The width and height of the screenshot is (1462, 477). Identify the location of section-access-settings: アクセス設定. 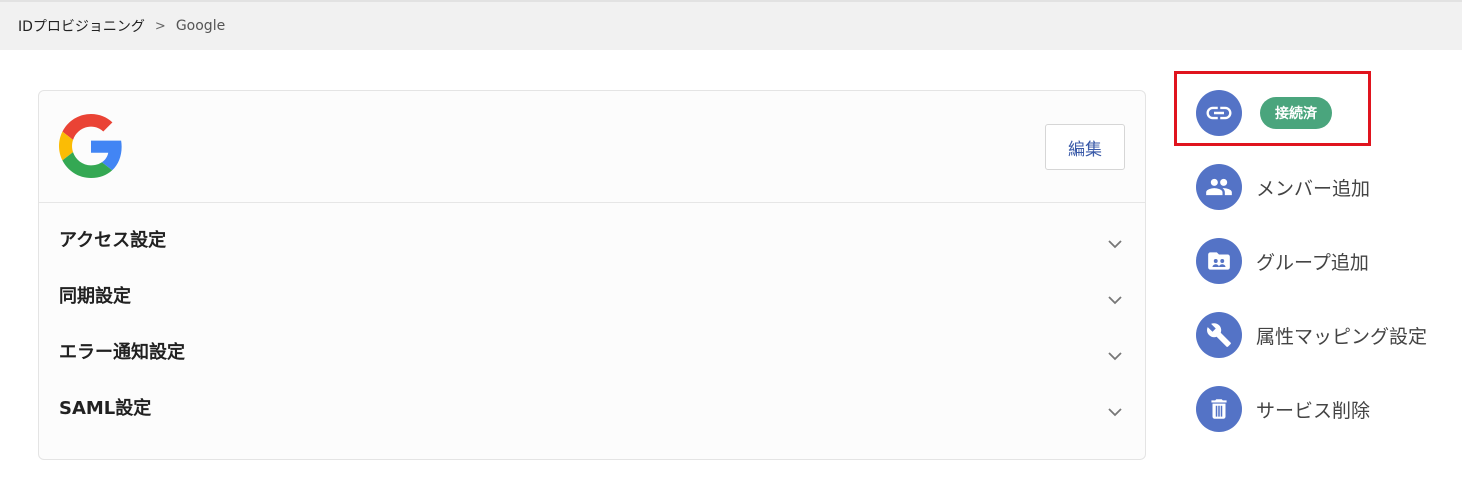
(592, 246).